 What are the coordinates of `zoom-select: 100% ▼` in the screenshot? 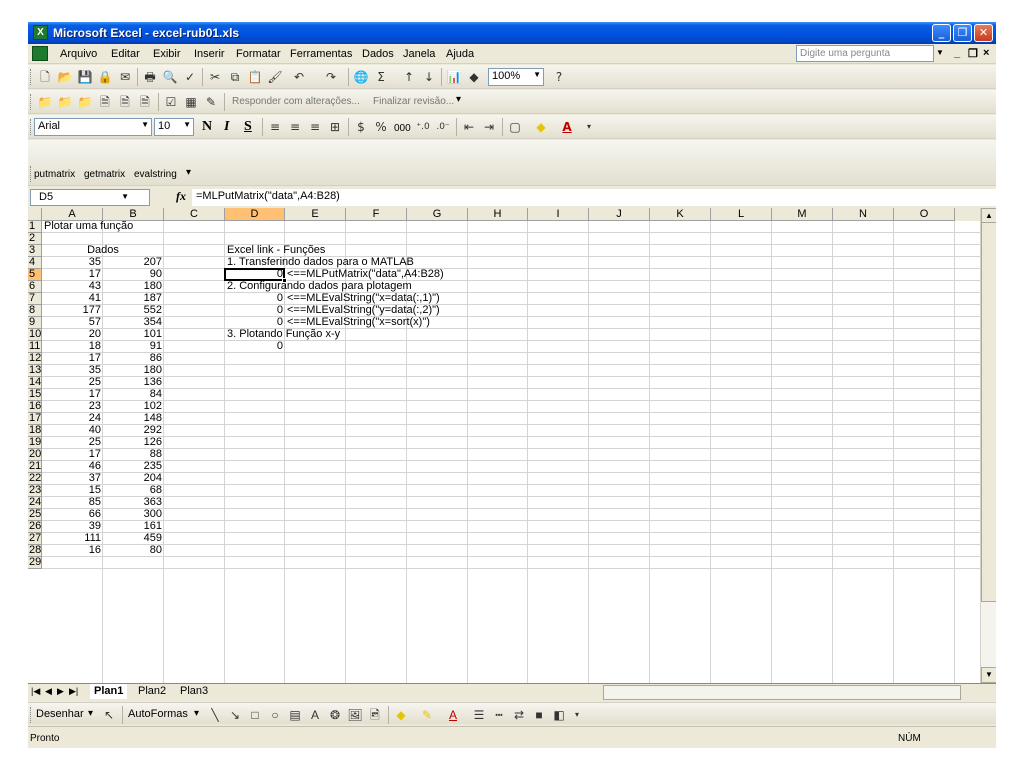 It's located at (516, 77).